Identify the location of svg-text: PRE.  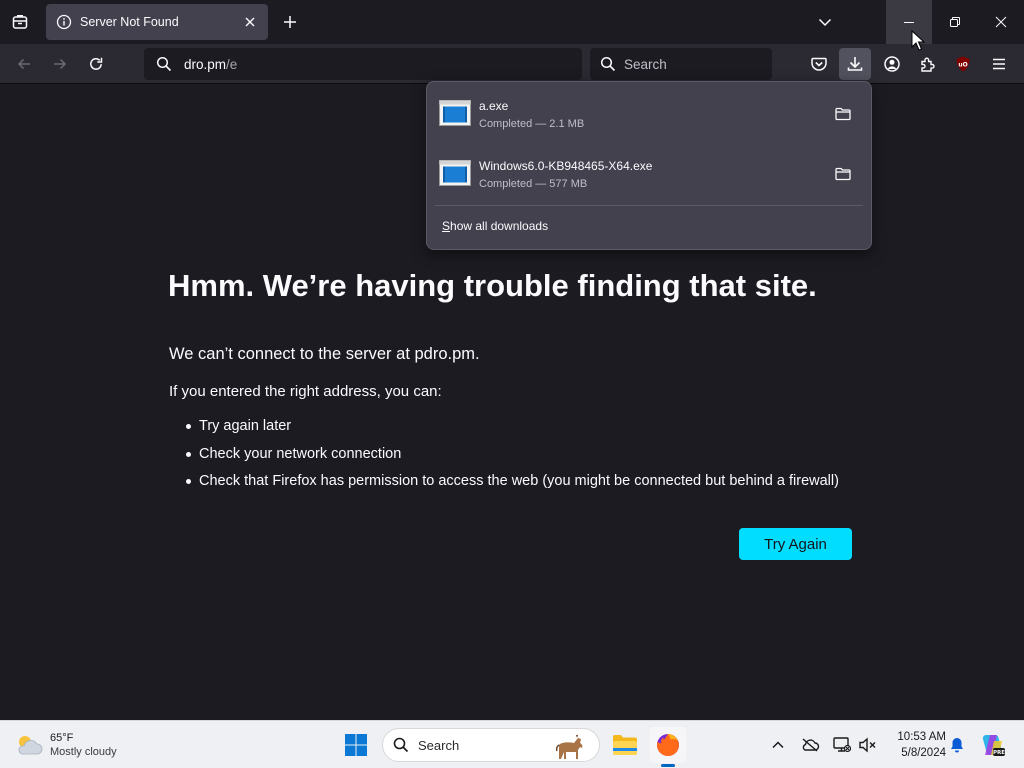
(999, 753).